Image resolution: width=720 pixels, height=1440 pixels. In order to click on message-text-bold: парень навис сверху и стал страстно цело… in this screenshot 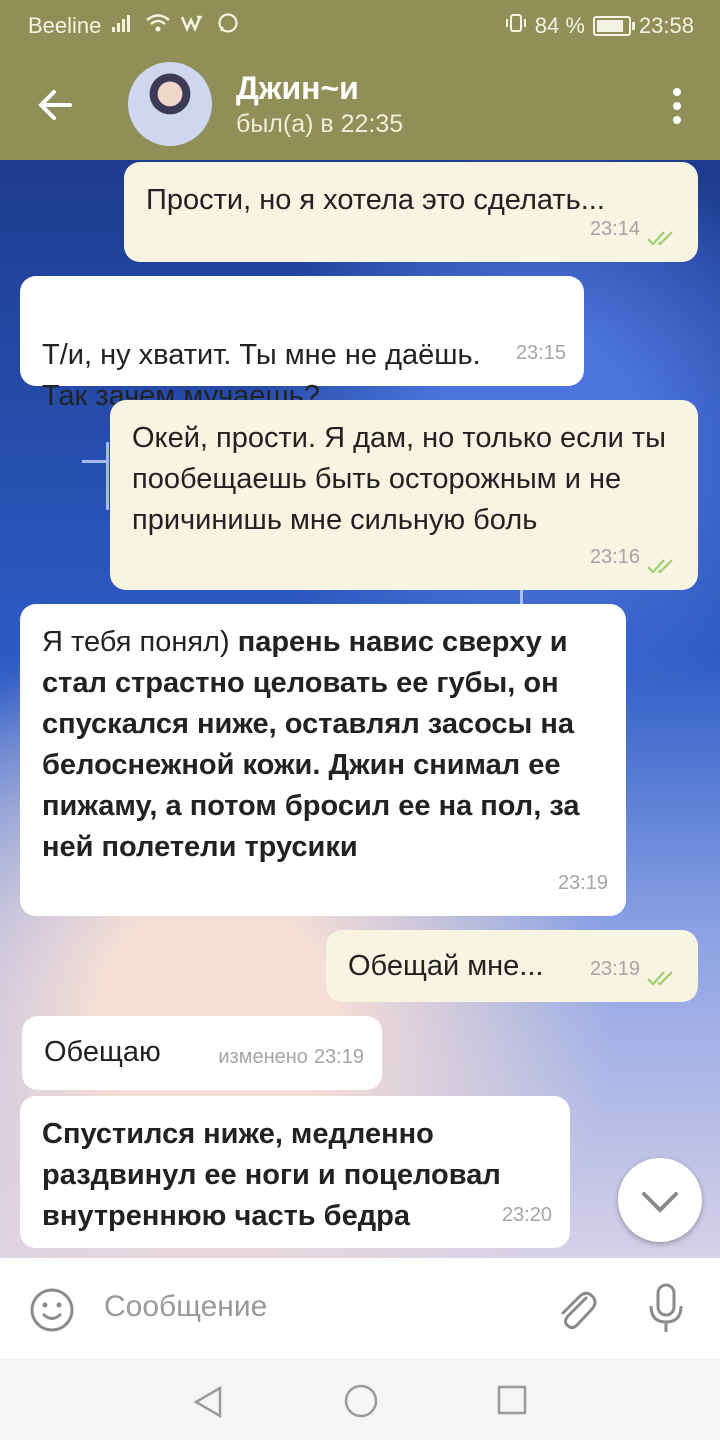, I will do `click(311, 744)`.